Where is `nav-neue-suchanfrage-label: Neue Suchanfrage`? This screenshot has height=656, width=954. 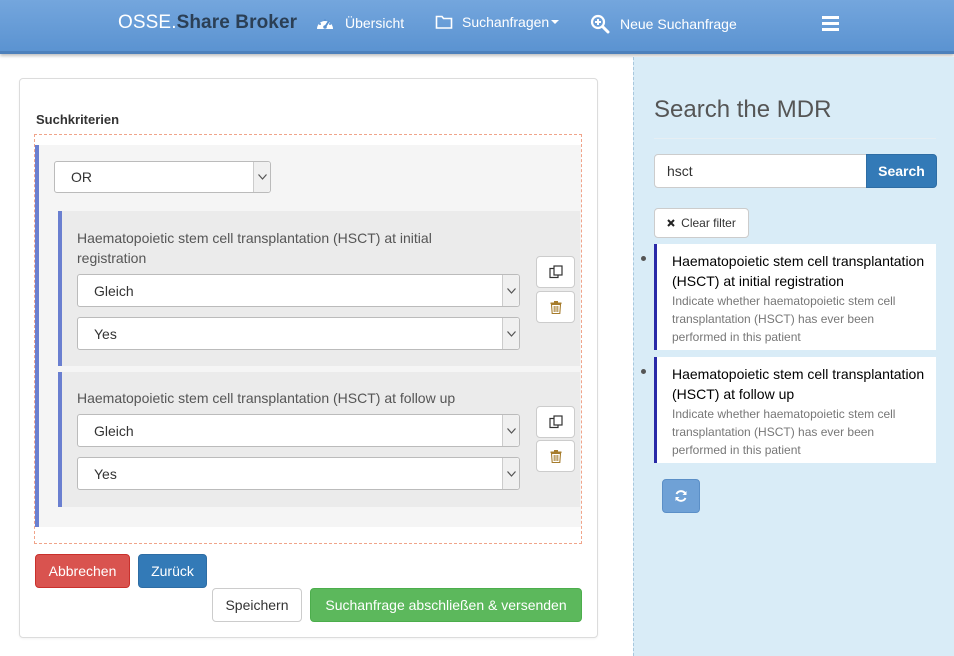 nav-neue-suchanfrage-label: Neue Suchanfrage is located at coordinates (678, 24).